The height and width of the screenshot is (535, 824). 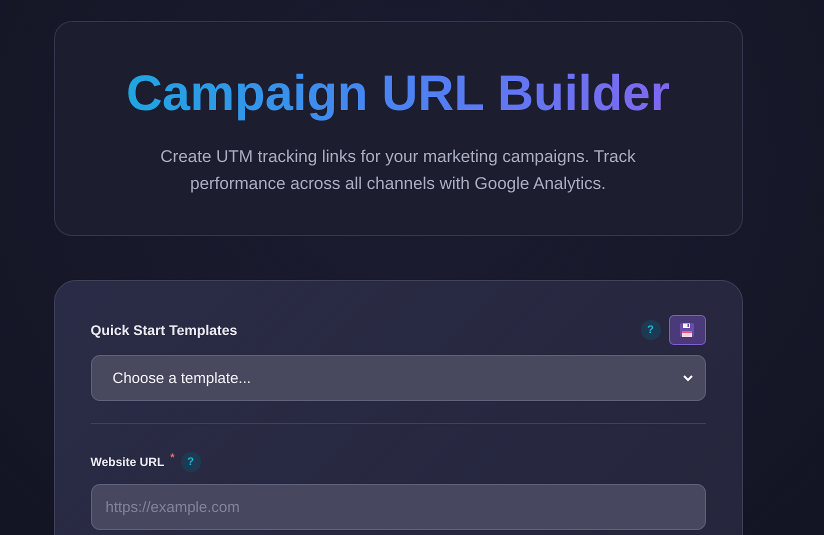 I want to click on page-description: Create UTM tracking links for your marketing campaigns. Track performance across all channels with Google Analytics., so click(x=398, y=170).